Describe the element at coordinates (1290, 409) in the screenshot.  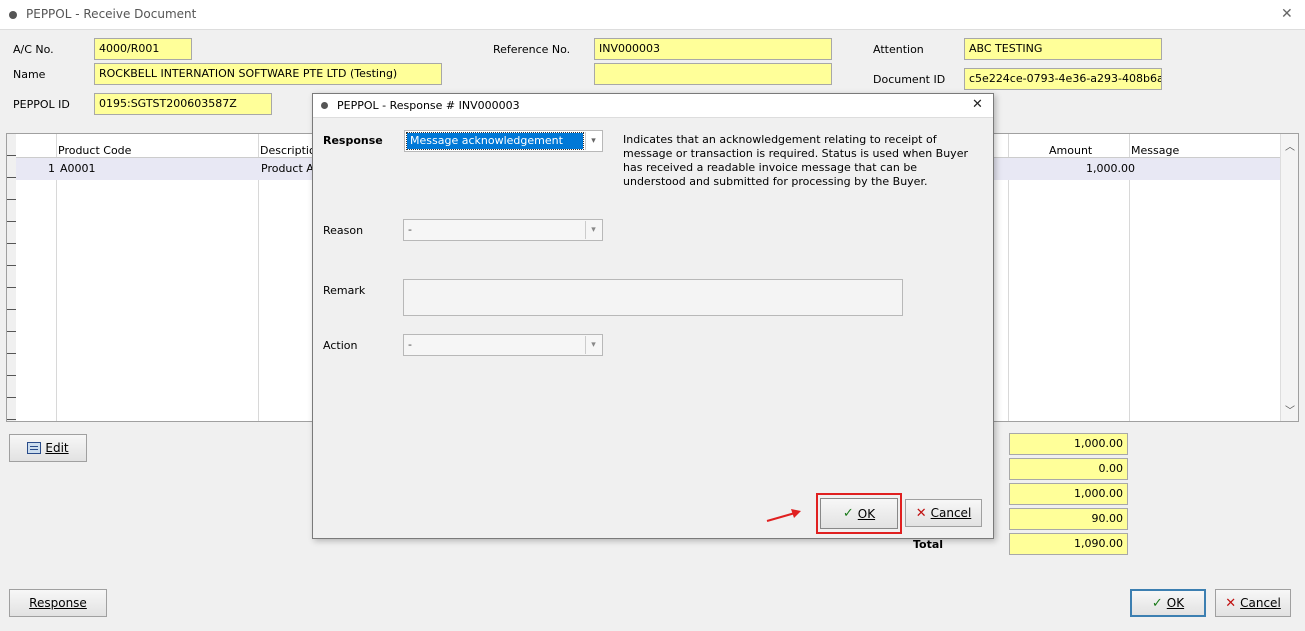
I see `scroll-down-icon: ﹀` at that location.